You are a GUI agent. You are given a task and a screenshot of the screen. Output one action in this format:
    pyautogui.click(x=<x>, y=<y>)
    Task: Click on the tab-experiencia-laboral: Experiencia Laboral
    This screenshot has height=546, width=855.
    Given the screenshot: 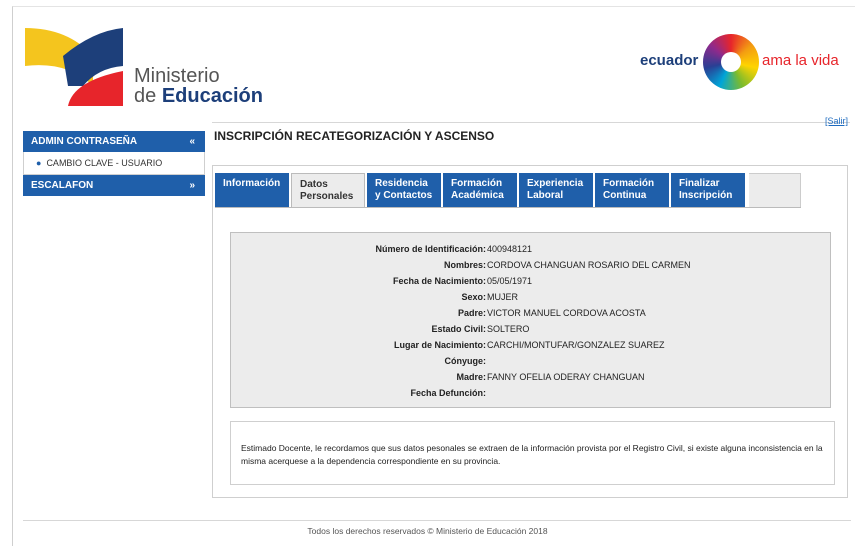 What is the action you would take?
    pyautogui.click(x=556, y=190)
    